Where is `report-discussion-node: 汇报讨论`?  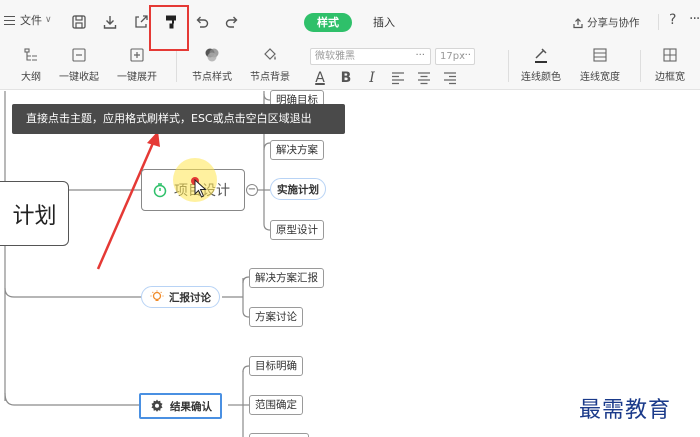 report-discussion-node: 汇报讨论 is located at coordinates (180, 297).